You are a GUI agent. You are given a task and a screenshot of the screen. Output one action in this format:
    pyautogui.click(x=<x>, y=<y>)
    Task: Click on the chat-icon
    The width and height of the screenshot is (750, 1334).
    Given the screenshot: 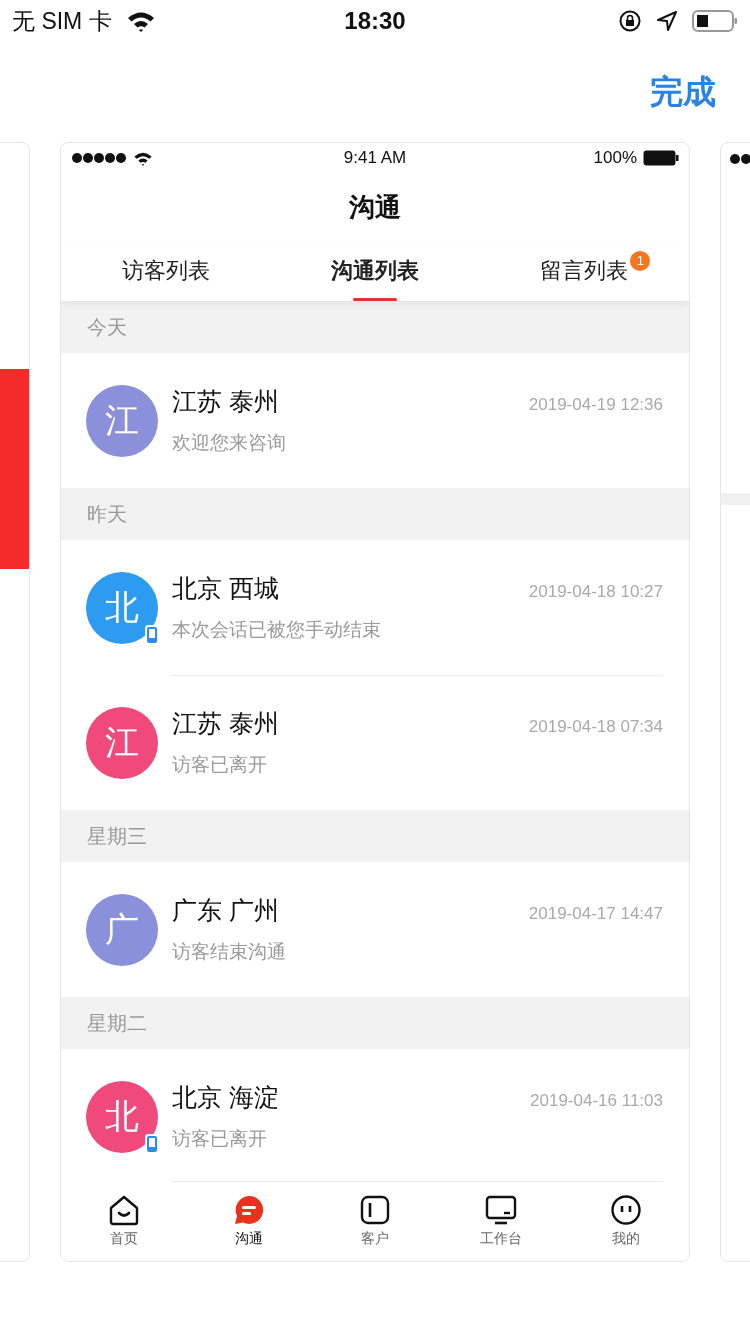 What is the action you would take?
    pyautogui.click(x=249, y=1210)
    